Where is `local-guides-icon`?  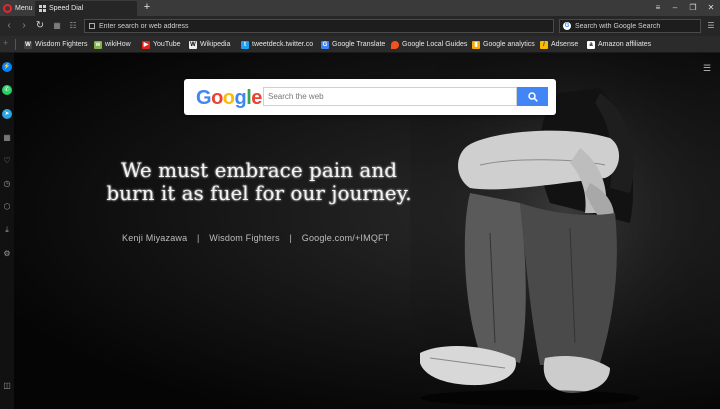 local-guides-icon is located at coordinates (395, 44).